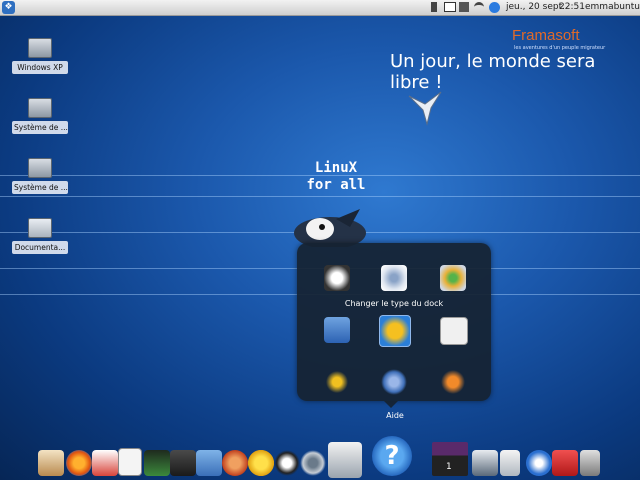 The height and width of the screenshot is (480, 640). I want to click on top-panel: ❖ jeu., 20 sept. 22:51 emmabuntus, so click(320, 8).